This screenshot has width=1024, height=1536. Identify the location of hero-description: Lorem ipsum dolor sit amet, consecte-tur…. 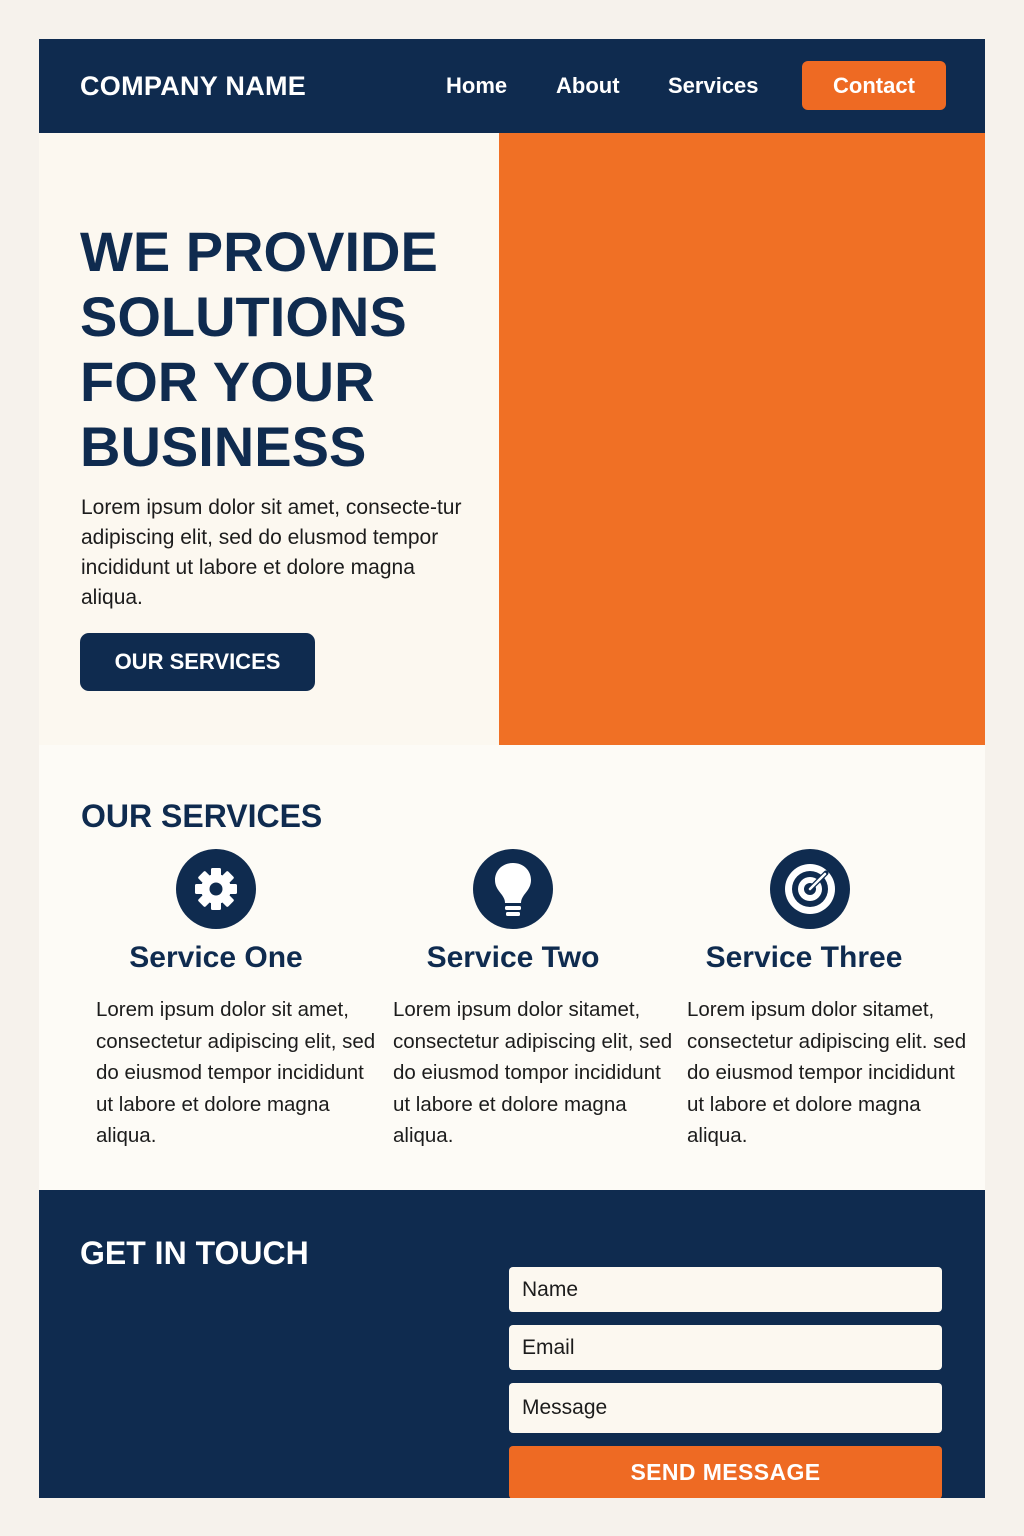
(271, 552).